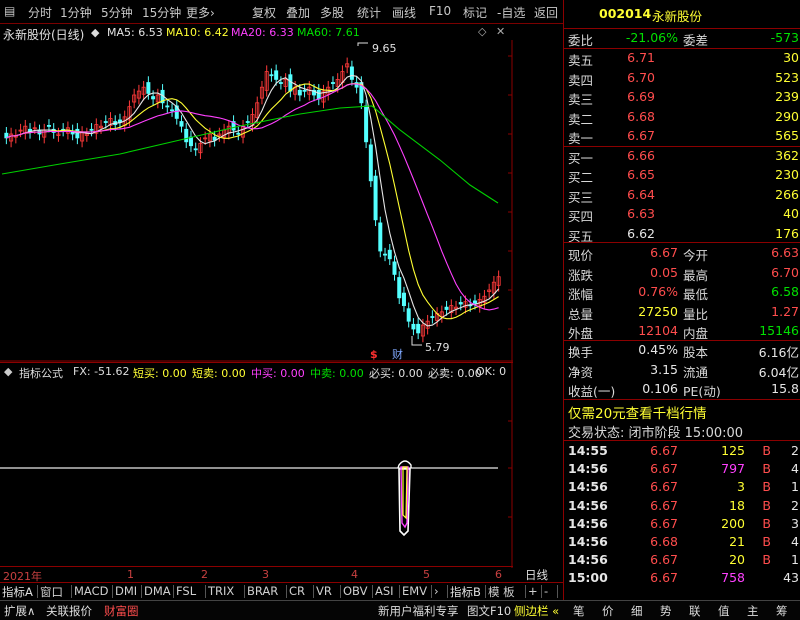  I want to click on btn-biaoji: 标记, so click(475, 12).